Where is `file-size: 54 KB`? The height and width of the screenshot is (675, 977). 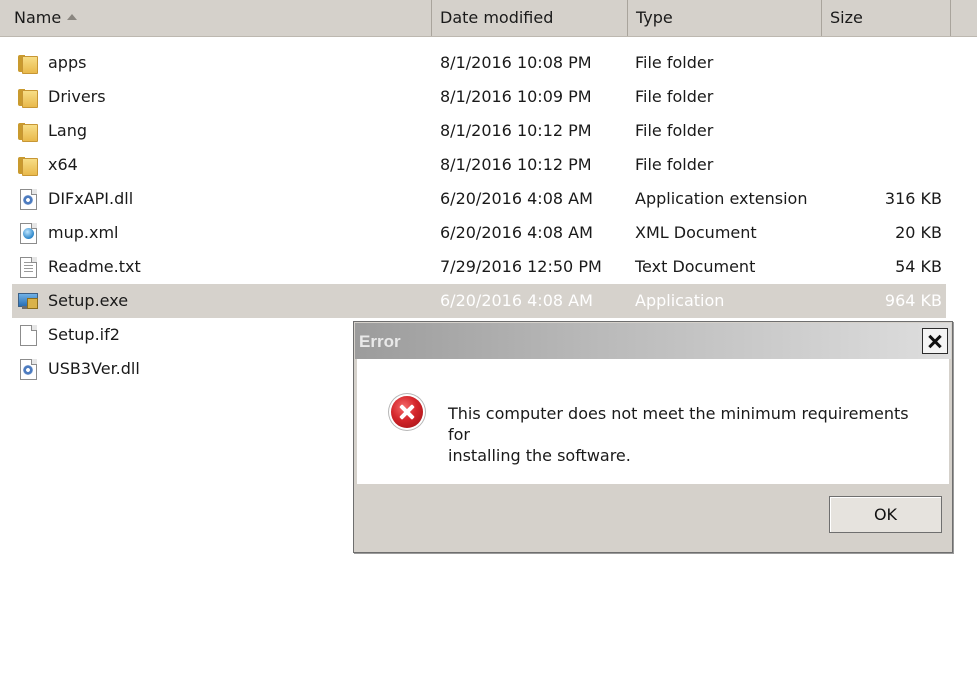 file-size: 54 KB is located at coordinates (918, 266).